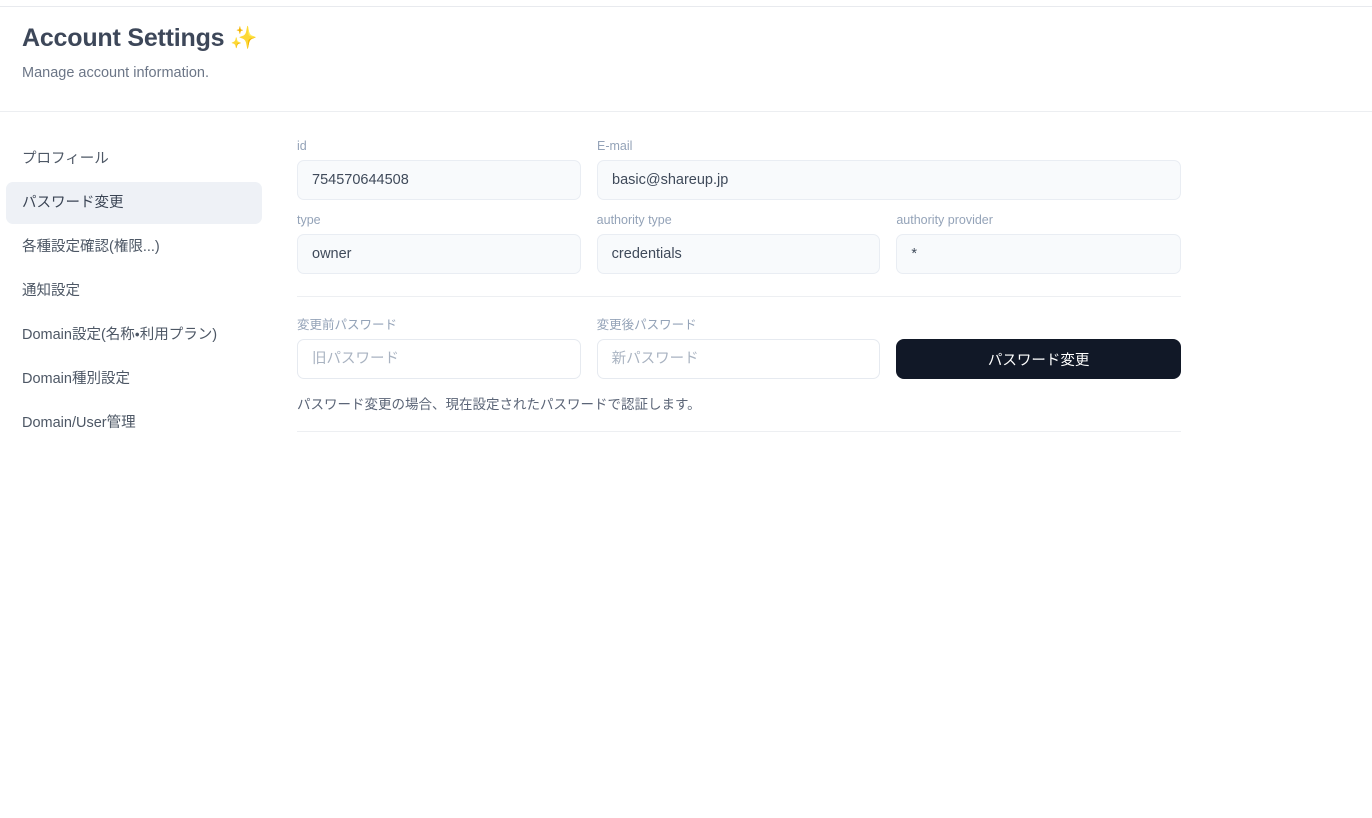  I want to click on old-password-input, so click(439, 359).